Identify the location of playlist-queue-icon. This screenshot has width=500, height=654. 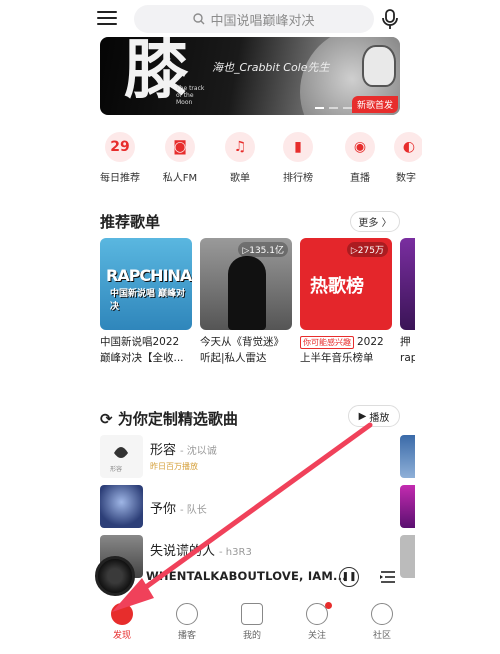
(388, 577).